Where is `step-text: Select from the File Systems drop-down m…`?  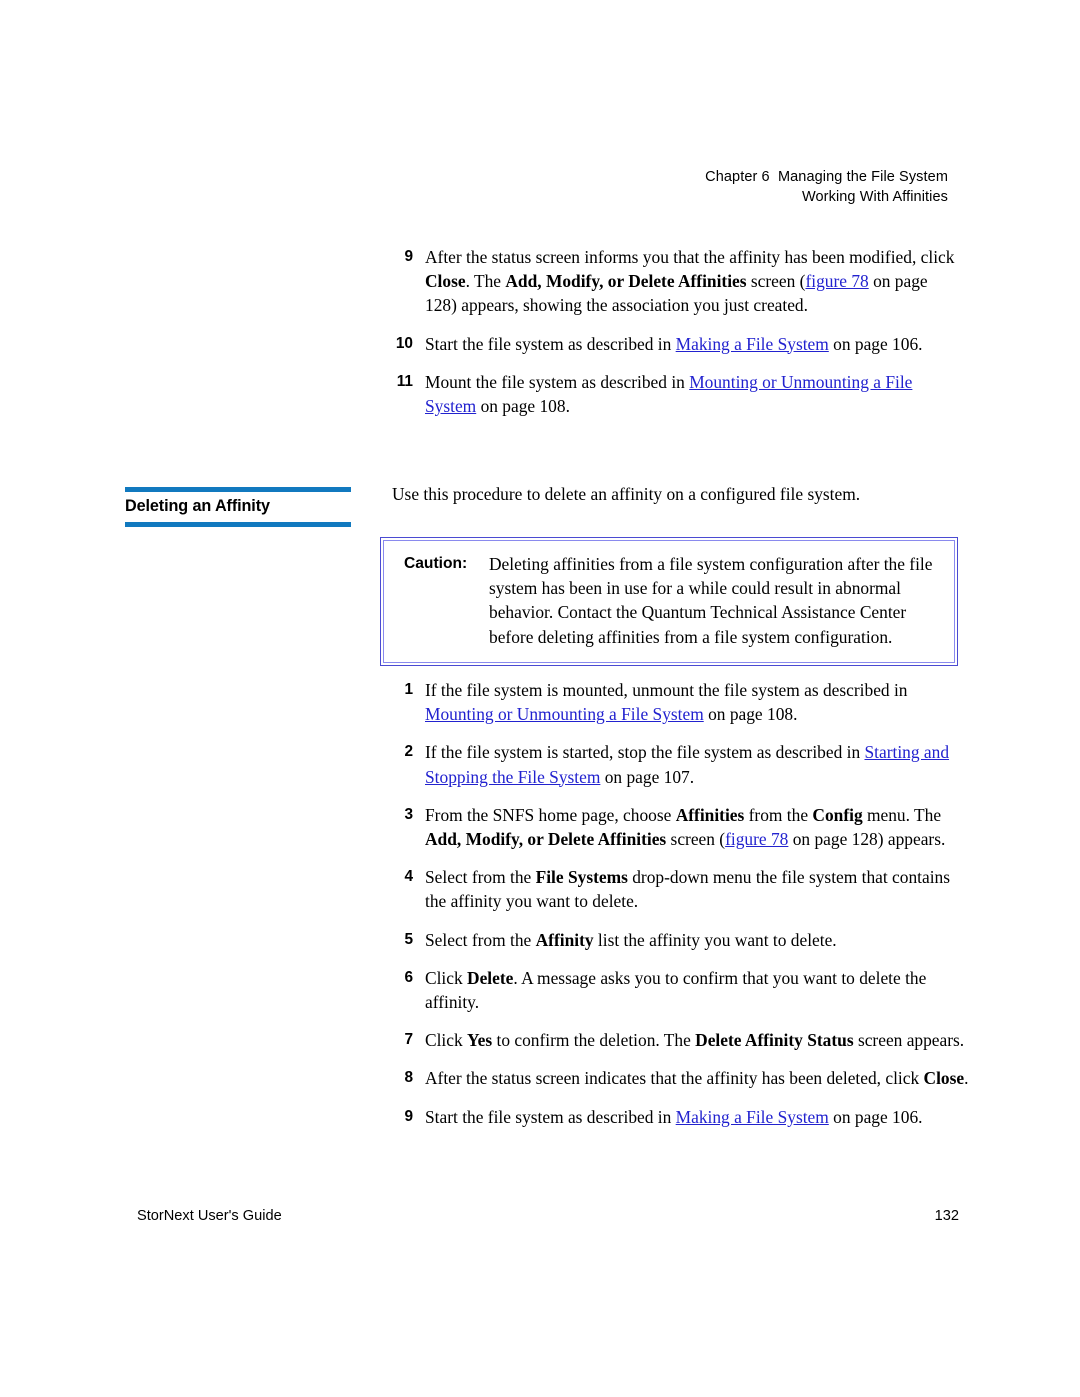
step-text: Select from the File Systems drop-down m… is located at coordinates (697, 889).